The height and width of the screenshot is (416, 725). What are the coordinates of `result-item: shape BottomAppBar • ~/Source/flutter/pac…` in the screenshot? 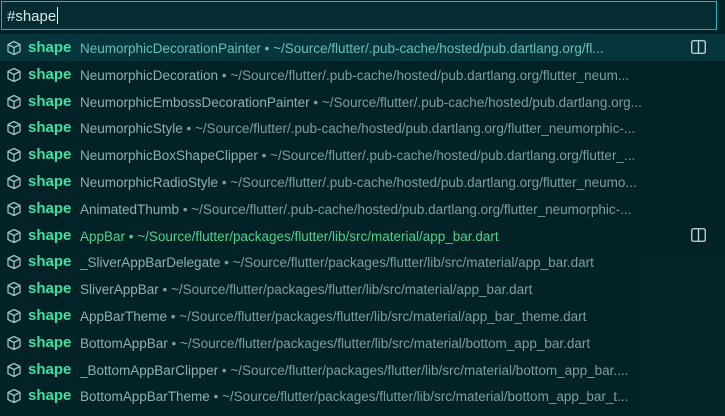 It's located at (362, 342).